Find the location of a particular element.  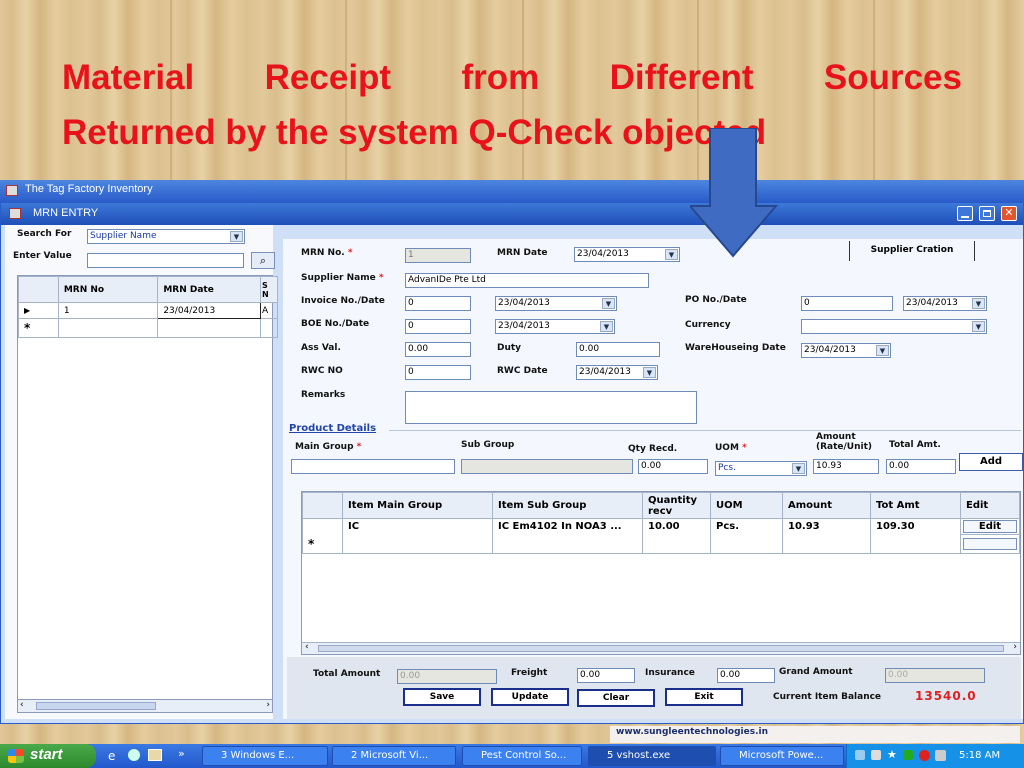

table-row: ▶ 1 23/04/2013 A is located at coordinates (148, 310).